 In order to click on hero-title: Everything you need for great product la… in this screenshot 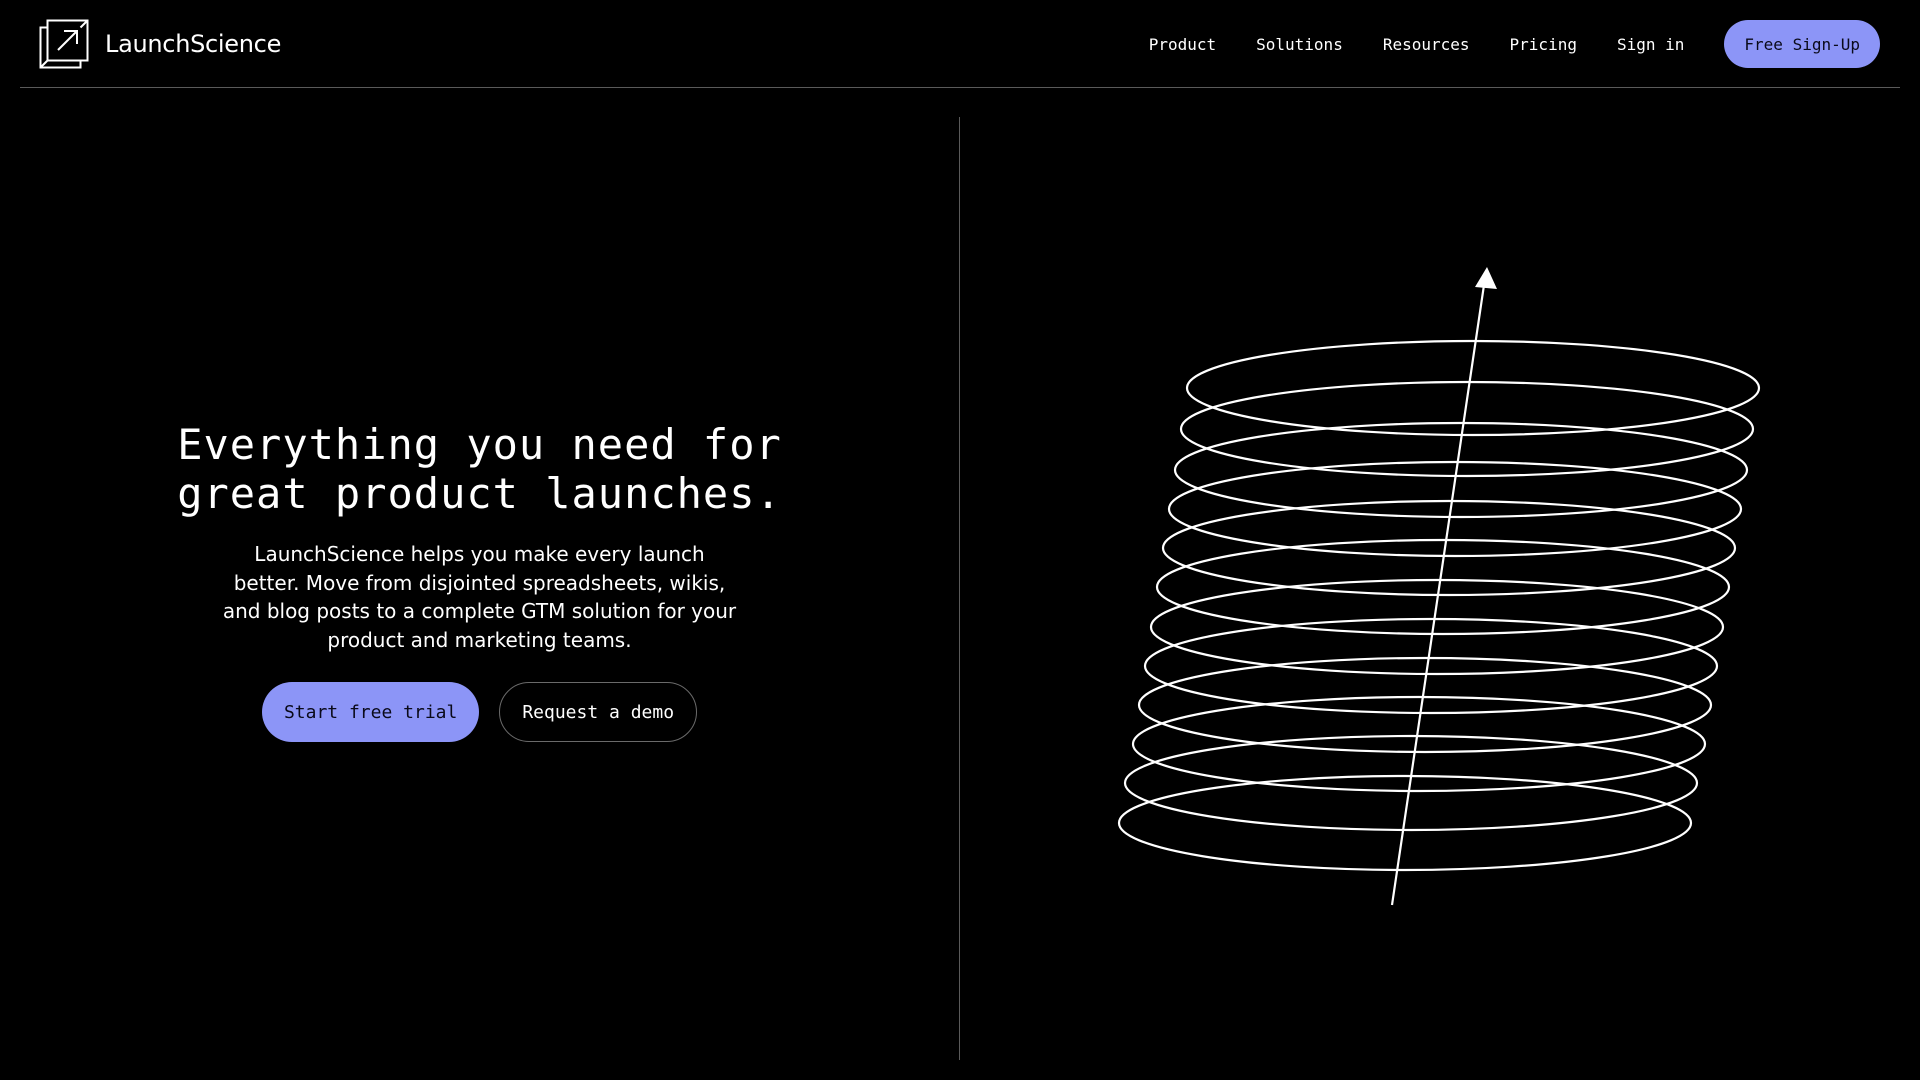, I will do `click(479, 469)`.